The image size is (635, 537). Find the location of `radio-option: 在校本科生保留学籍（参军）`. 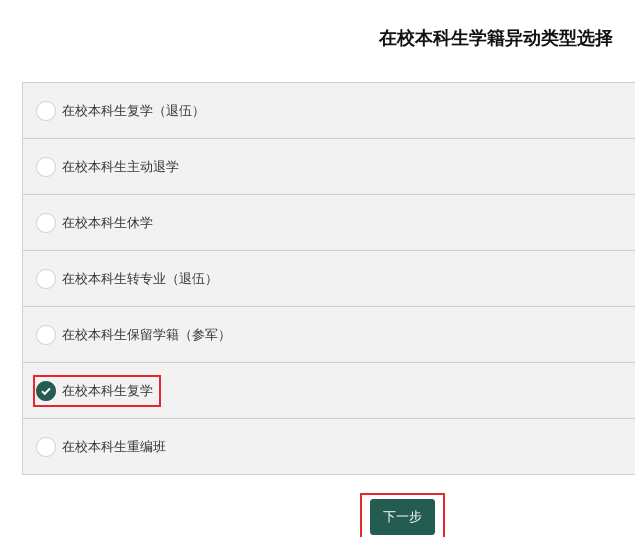

radio-option: 在校本科生保留学籍（参军） is located at coordinates (136, 334).